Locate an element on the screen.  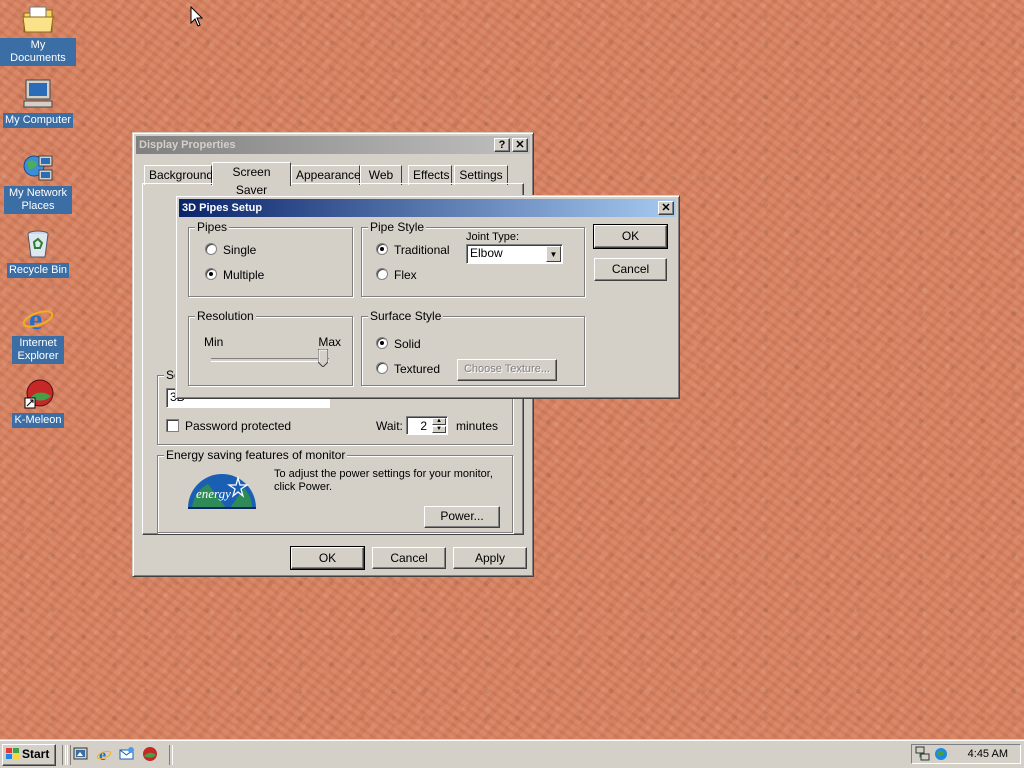
password-checkbox: Password protected is located at coordinates (228, 426).